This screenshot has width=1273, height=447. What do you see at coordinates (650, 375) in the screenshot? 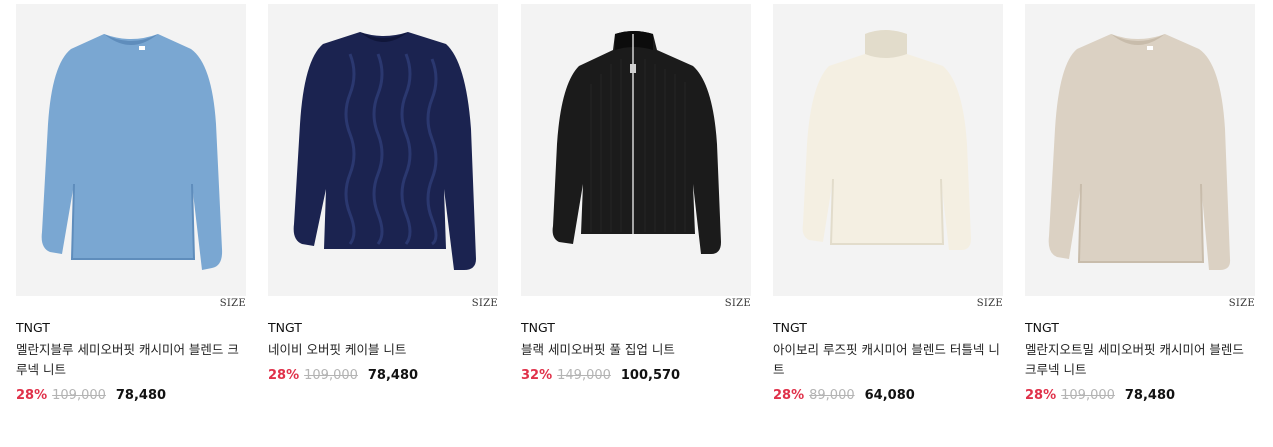
I see `sale-price: 100,570` at bounding box center [650, 375].